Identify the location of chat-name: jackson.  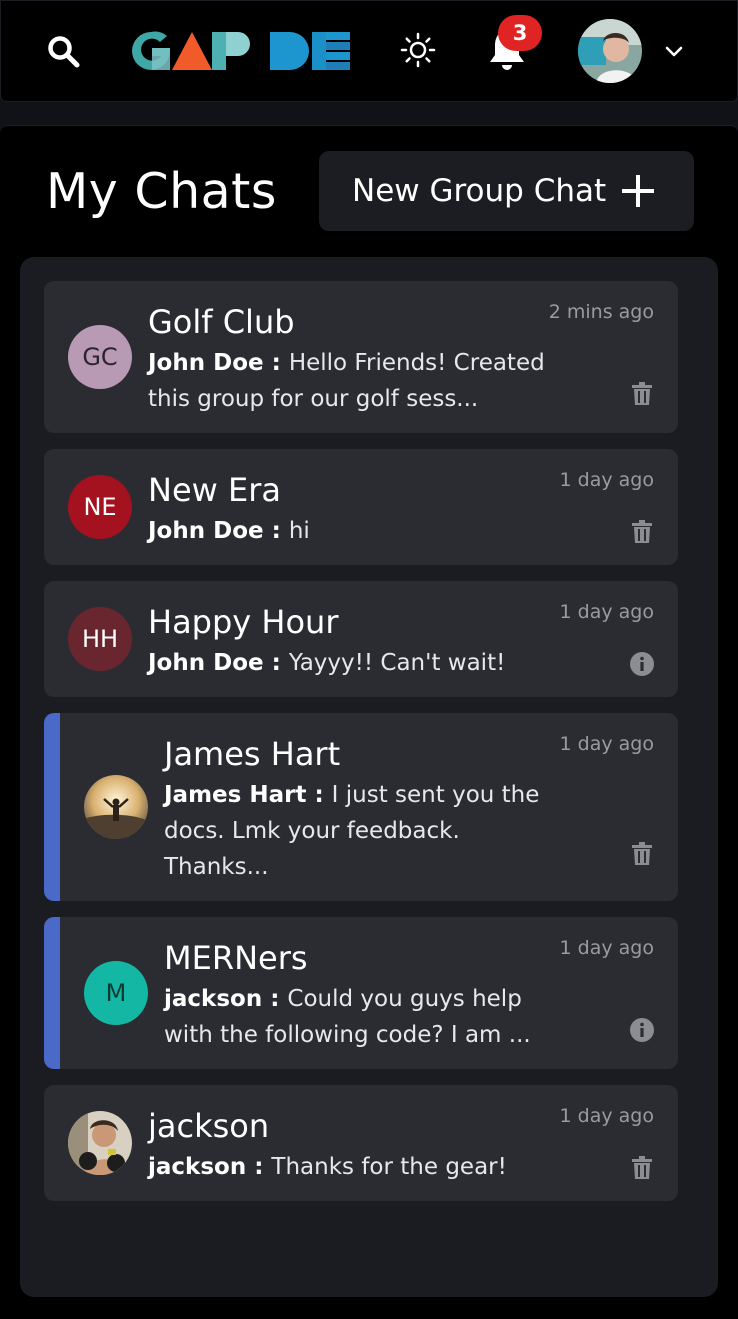
(209, 1126).